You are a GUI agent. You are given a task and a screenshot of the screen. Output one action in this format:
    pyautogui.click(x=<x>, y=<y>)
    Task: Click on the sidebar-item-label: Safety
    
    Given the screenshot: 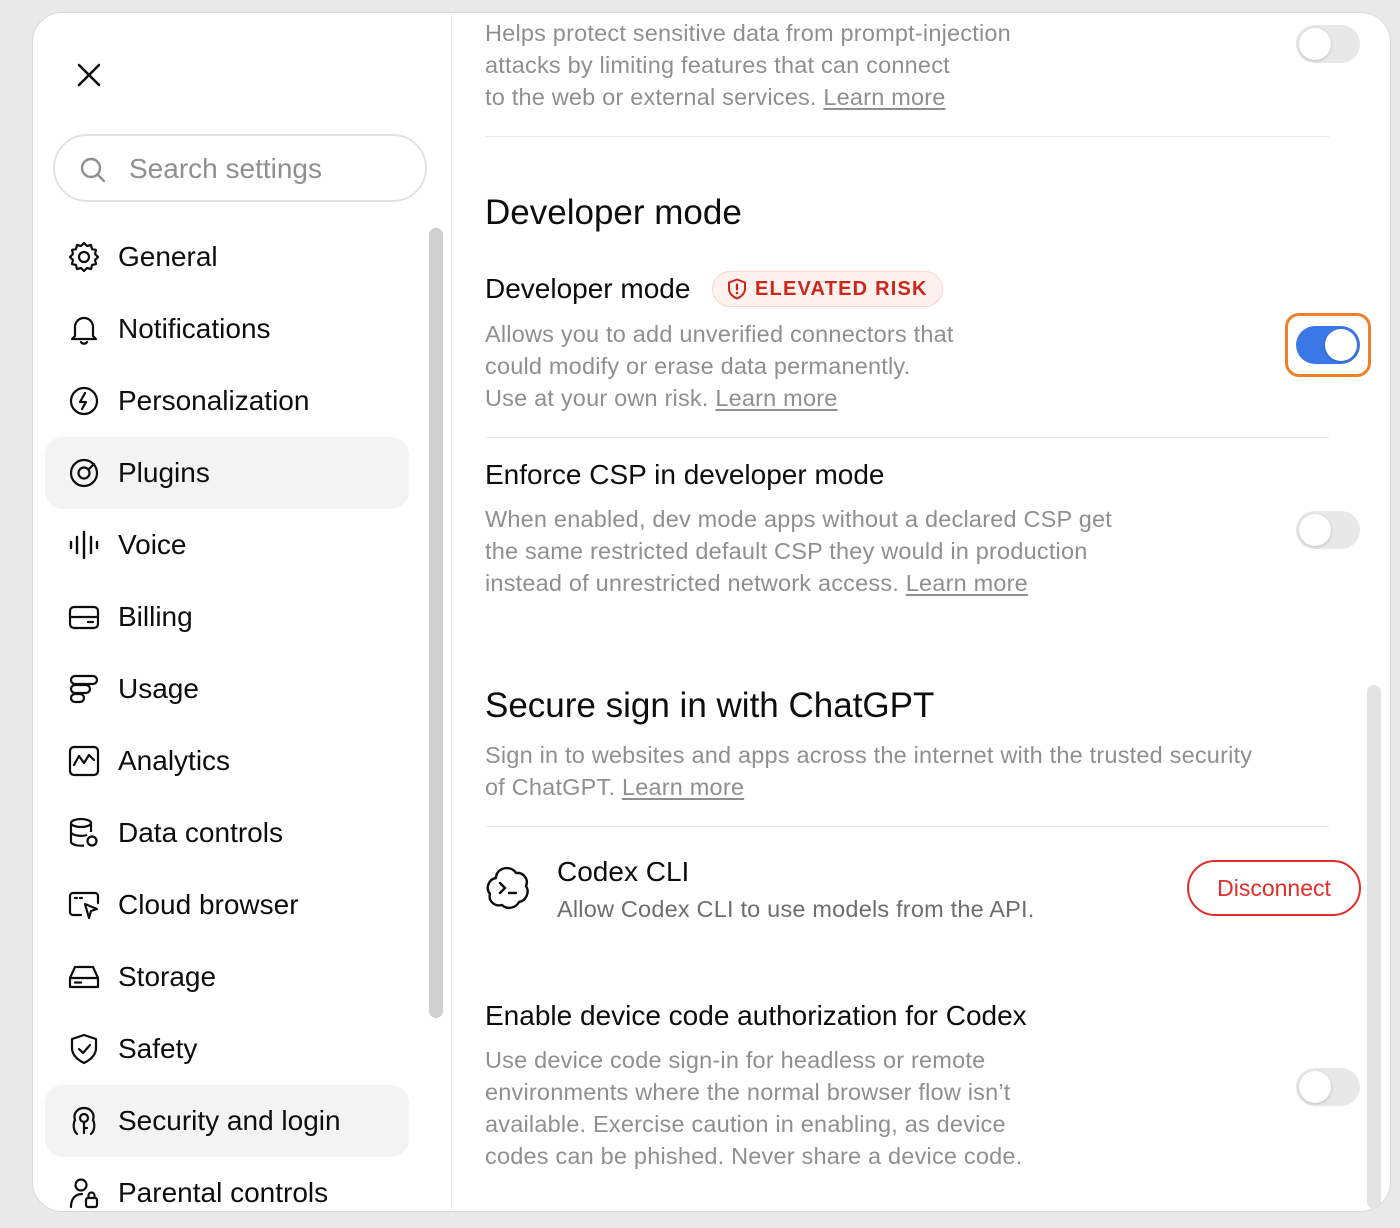 What is the action you would take?
    pyautogui.click(x=158, y=1048)
    